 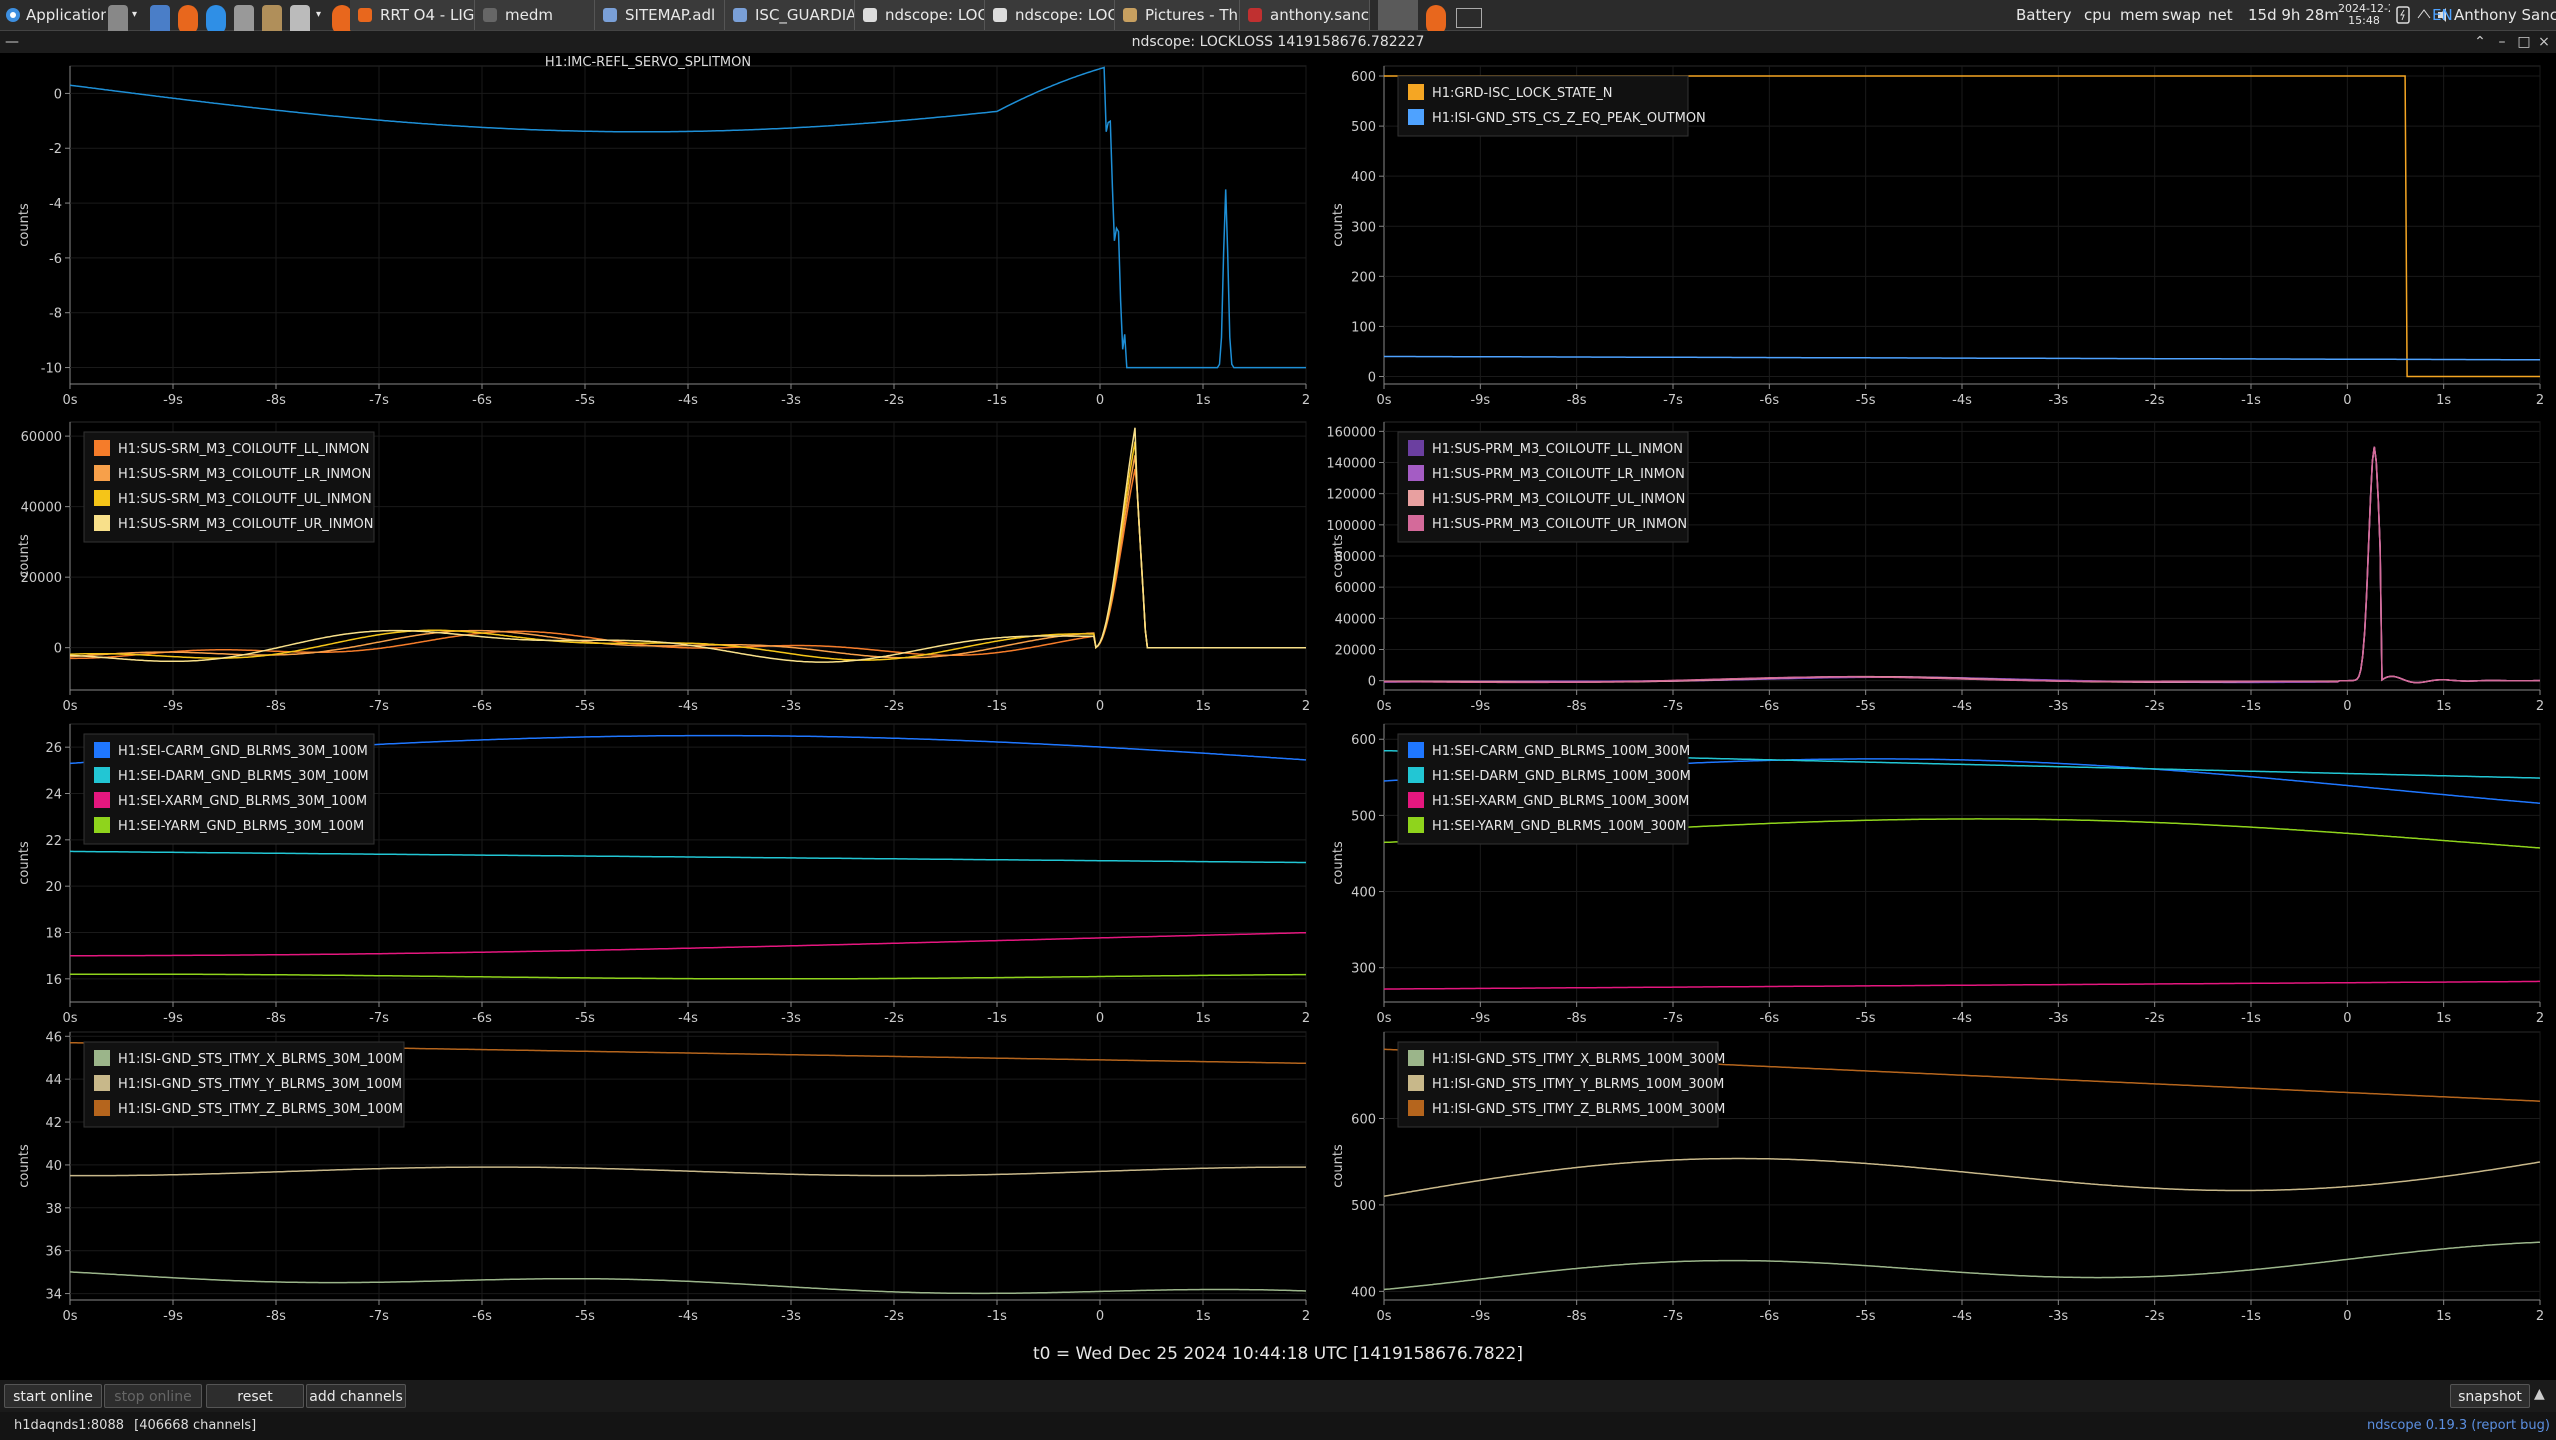 I want to click on legend-label: H1:ISI-GND_STS_ITMY_Y_BLRMS_30M_100M, so click(x=260, y=1084).